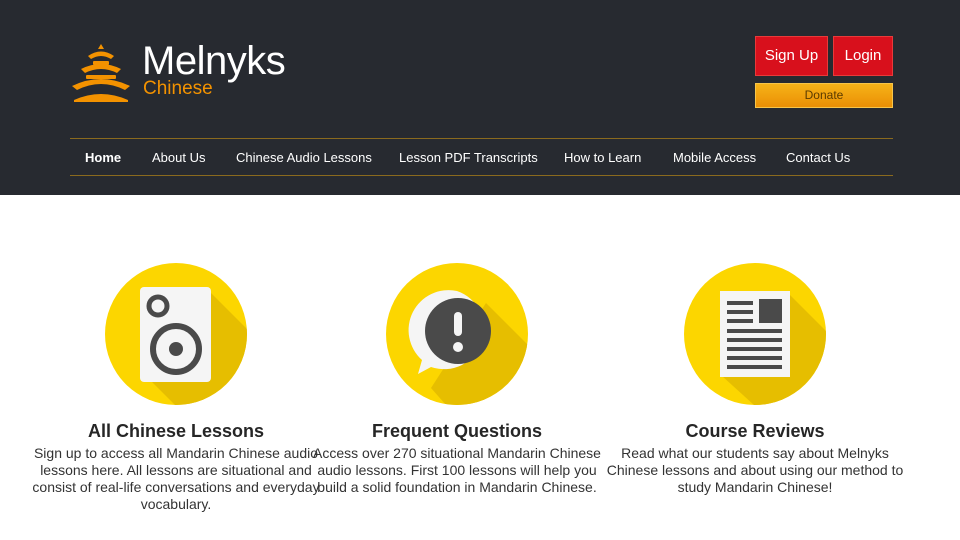 Image resolution: width=960 pixels, height=540 pixels. What do you see at coordinates (714, 157) in the screenshot?
I see `nav-item-mobile-access: Mobile Access` at bounding box center [714, 157].